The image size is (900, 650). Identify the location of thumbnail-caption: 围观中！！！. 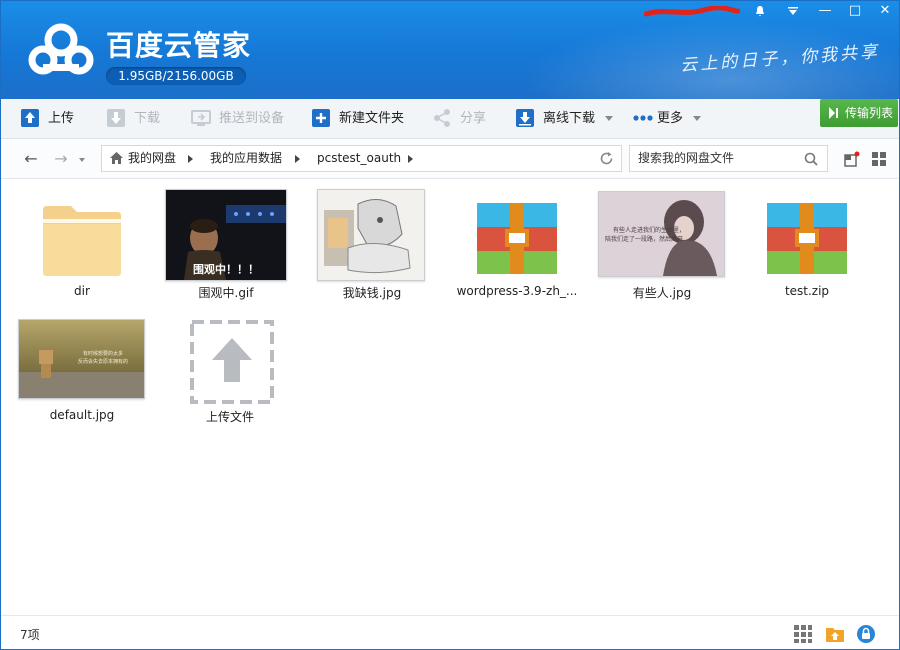
(226, 269).